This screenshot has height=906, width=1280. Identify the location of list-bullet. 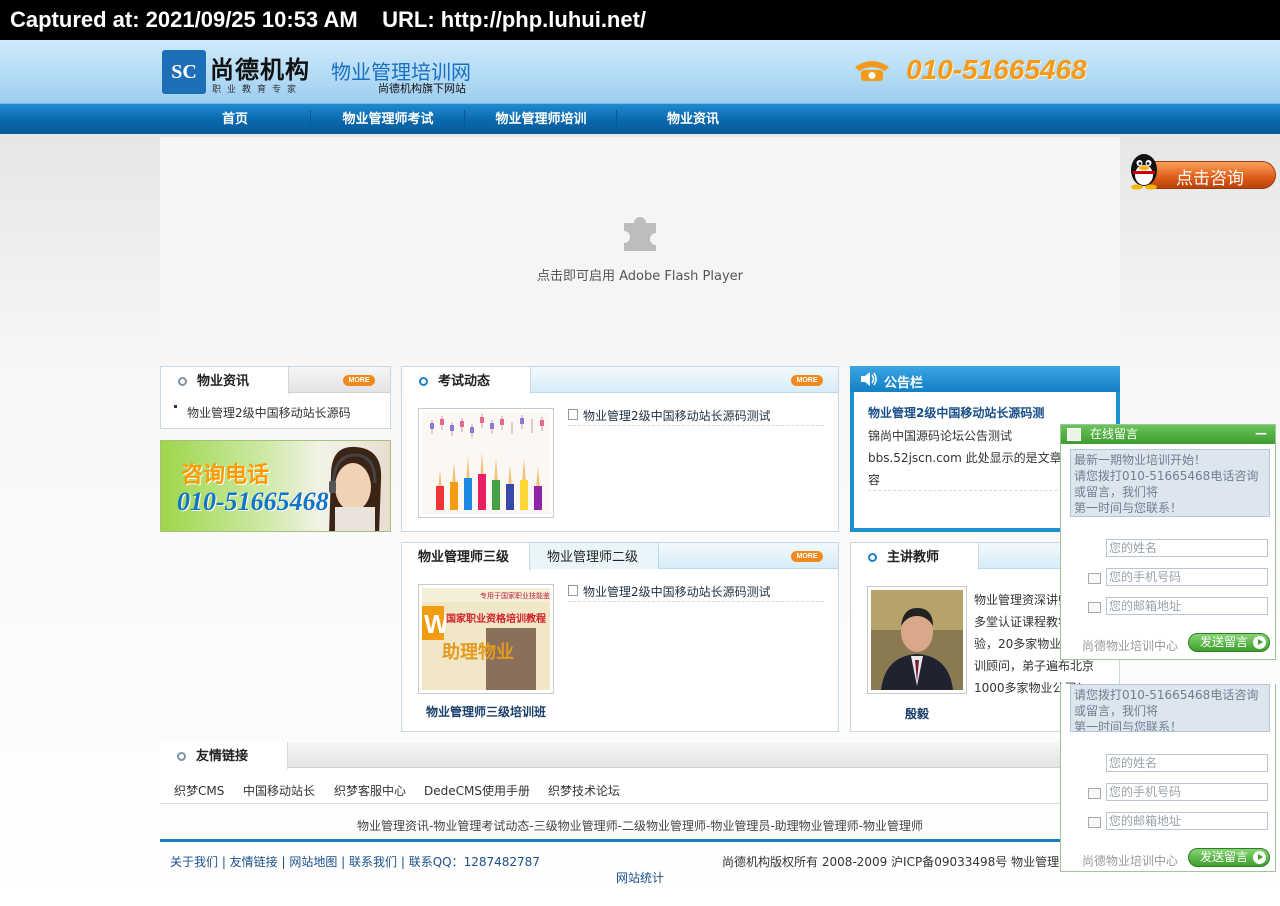
(175, 406).